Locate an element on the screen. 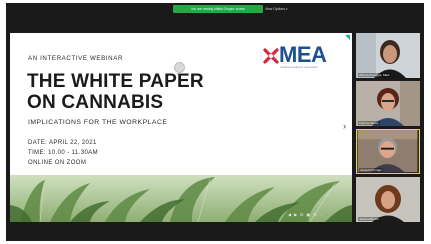 Image resolution: width=431 pixels, height=244 pixels. participant-tile: Alberta Peruggia, MEA is located at coordinates (388, 55).